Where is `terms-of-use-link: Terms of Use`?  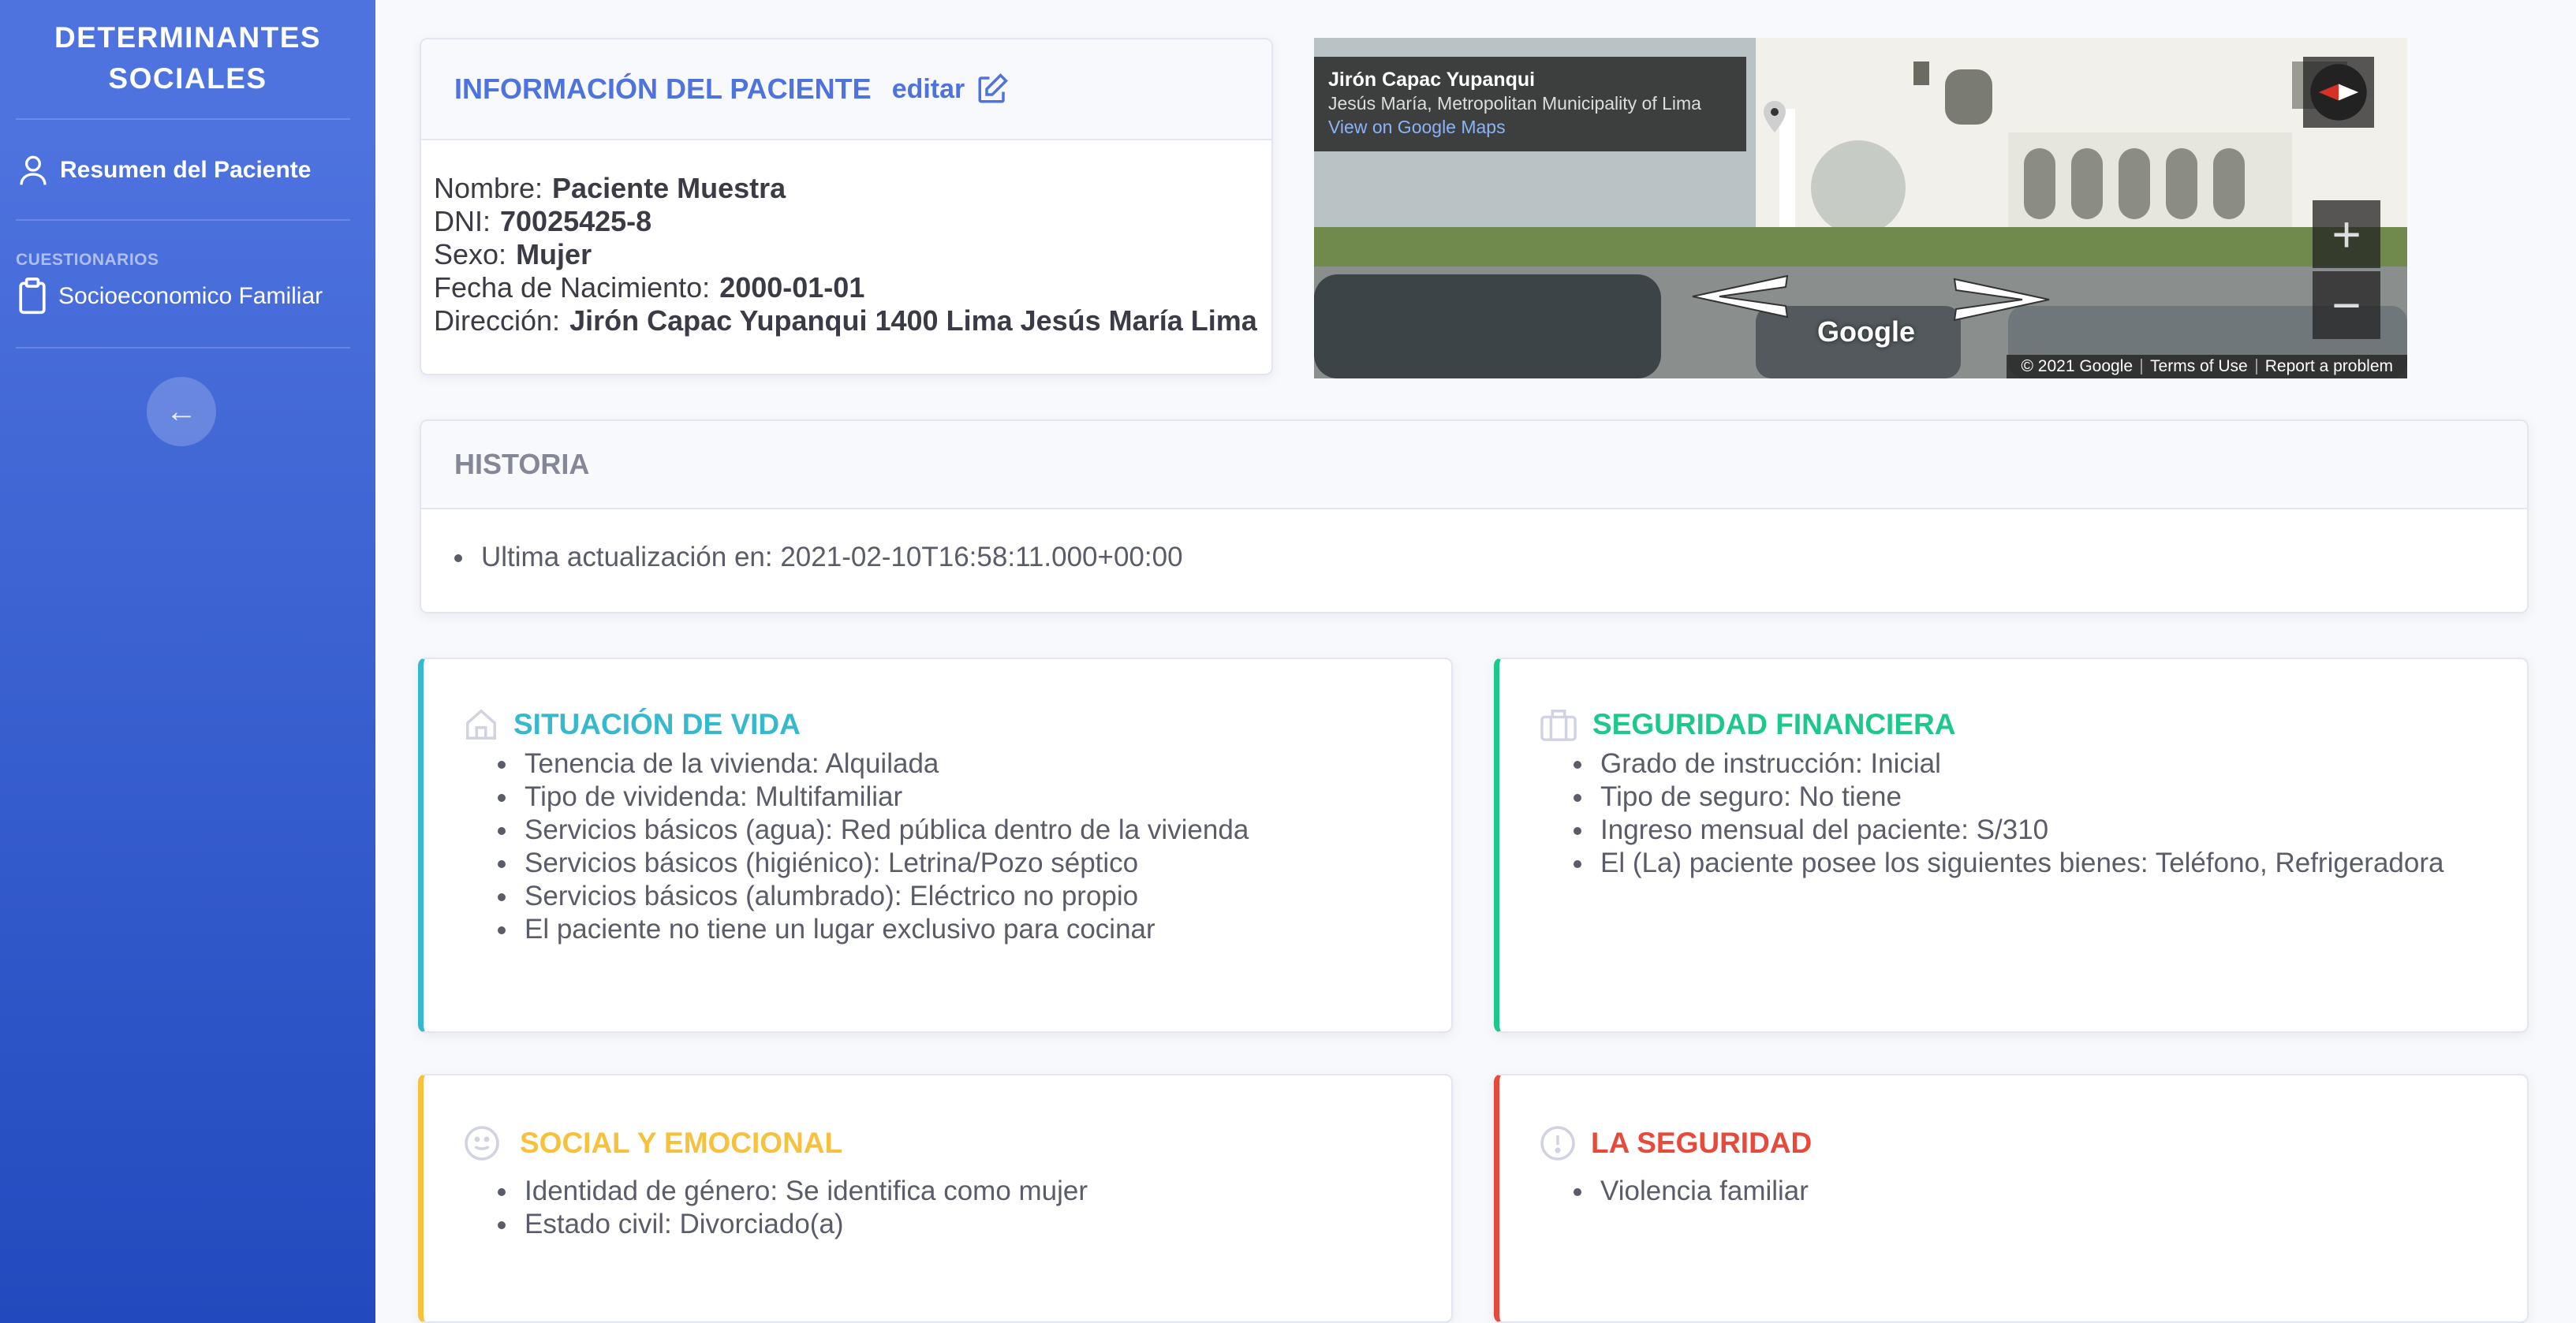
terms-of-use-link: Terms of Use is located at coordinates (2199, 366).